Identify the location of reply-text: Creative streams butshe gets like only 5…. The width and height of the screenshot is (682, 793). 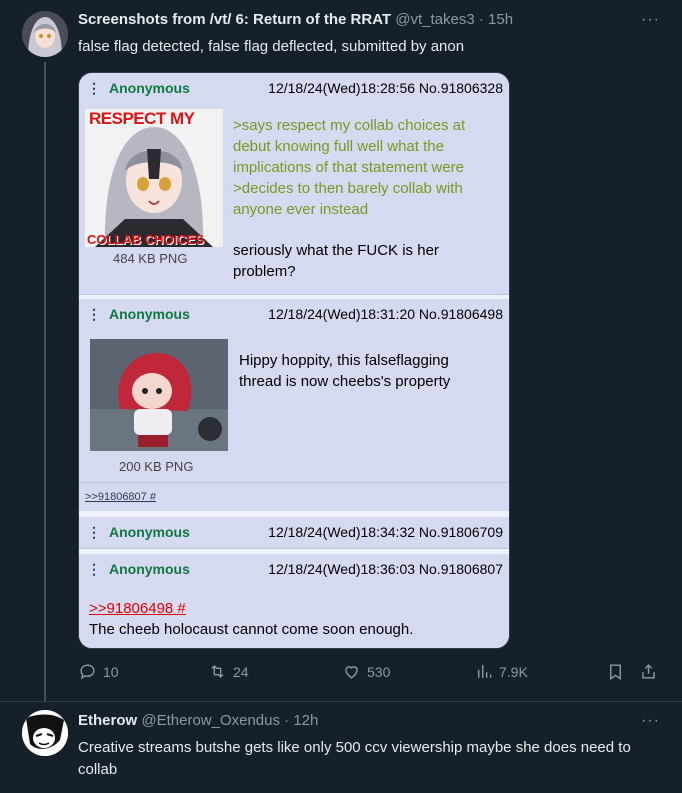
(354, 758).